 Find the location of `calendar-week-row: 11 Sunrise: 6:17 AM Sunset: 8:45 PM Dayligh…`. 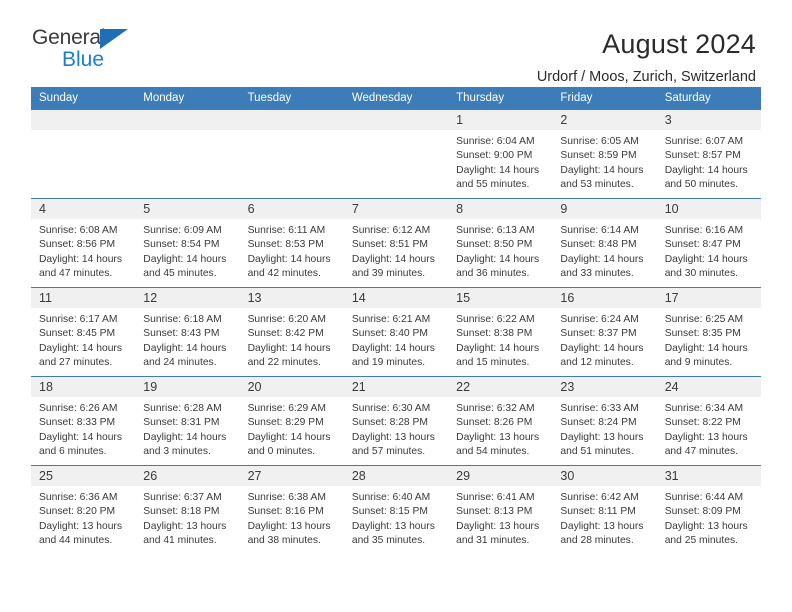

calendar-week-row: 11 Sunrise: 6:17 AM Sunset: 8:45 PM Dayligh… is located at coordinates (396, 331).